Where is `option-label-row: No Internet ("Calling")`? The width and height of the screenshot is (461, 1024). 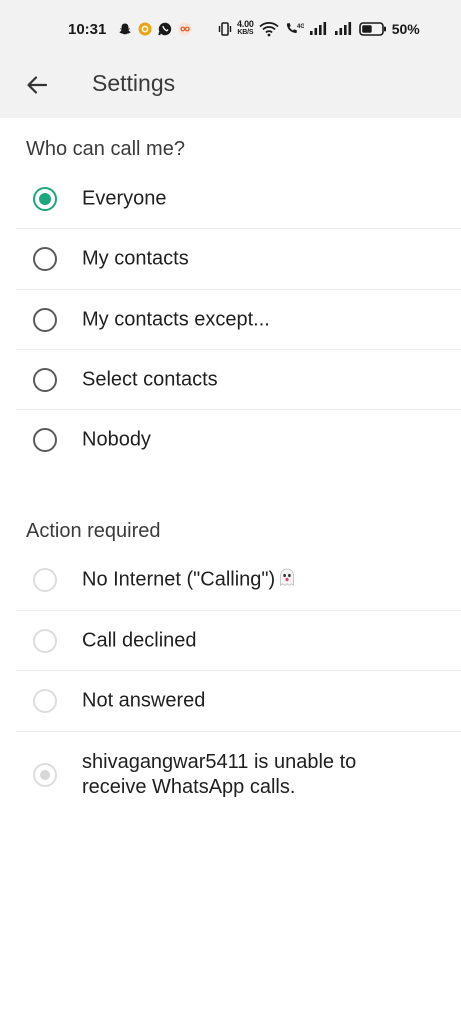
option-label-row: No Internet ("Calling") is located at coordinates (252, 580).